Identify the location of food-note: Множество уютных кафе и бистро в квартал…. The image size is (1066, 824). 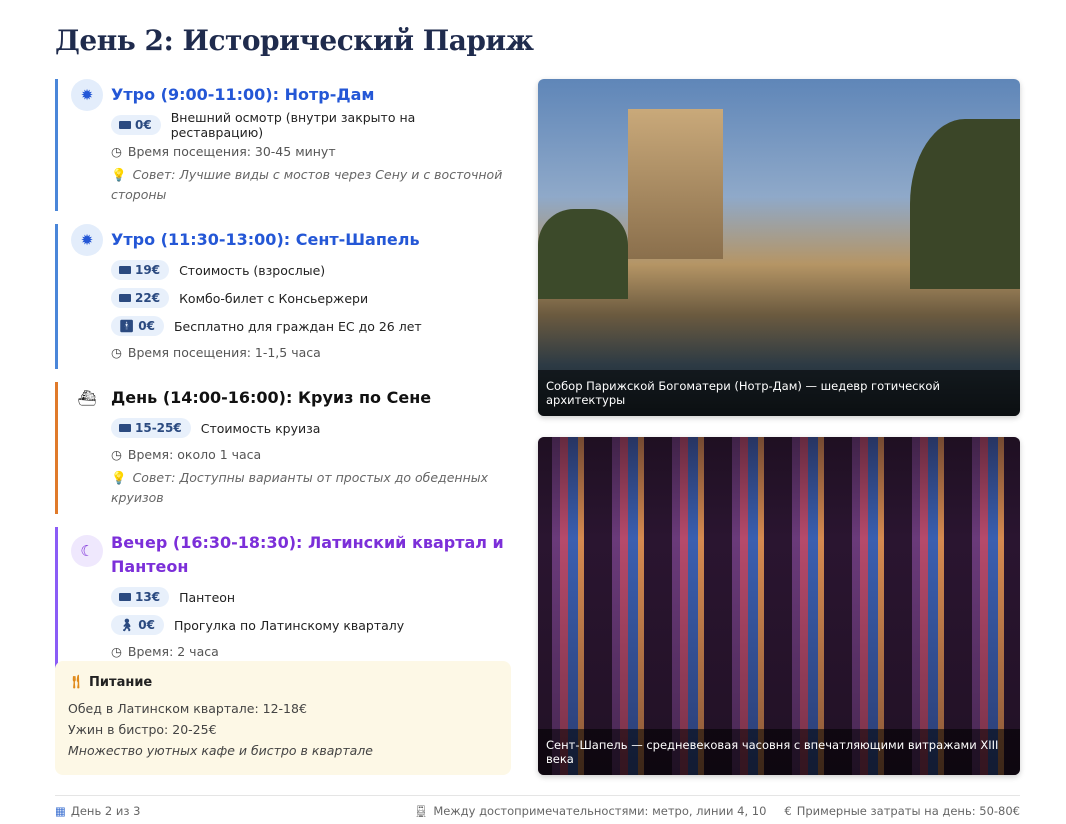
(220, 750).